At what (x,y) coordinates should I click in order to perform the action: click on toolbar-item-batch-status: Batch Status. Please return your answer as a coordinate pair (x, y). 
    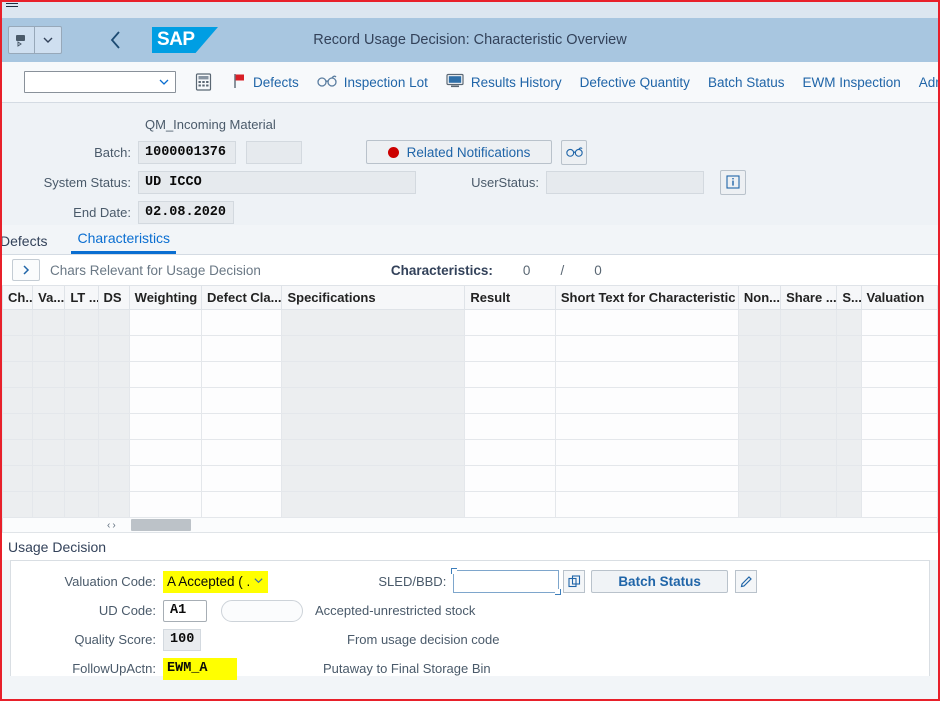
    Looking at the image, I should click on (746, 82).